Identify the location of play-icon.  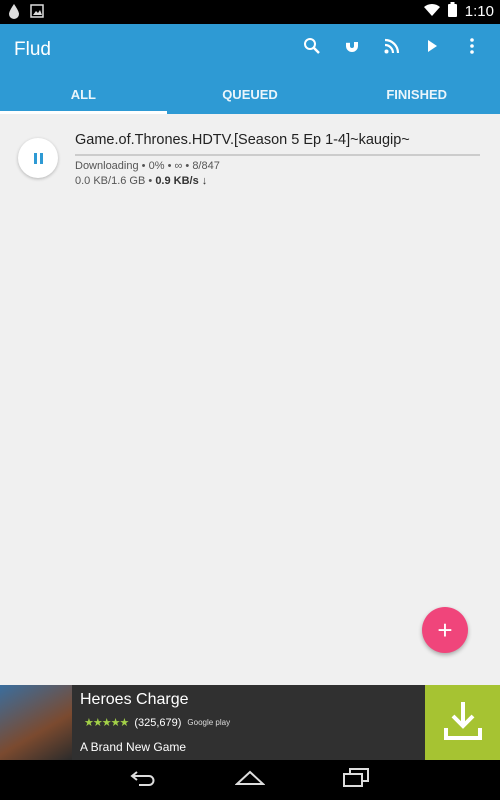
(432, 48).